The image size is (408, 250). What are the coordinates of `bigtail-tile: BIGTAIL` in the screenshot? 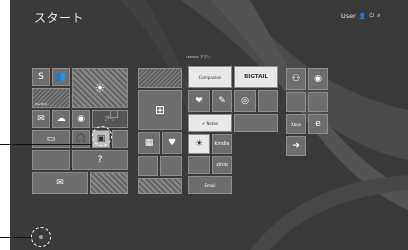 It's located at (256, 77).